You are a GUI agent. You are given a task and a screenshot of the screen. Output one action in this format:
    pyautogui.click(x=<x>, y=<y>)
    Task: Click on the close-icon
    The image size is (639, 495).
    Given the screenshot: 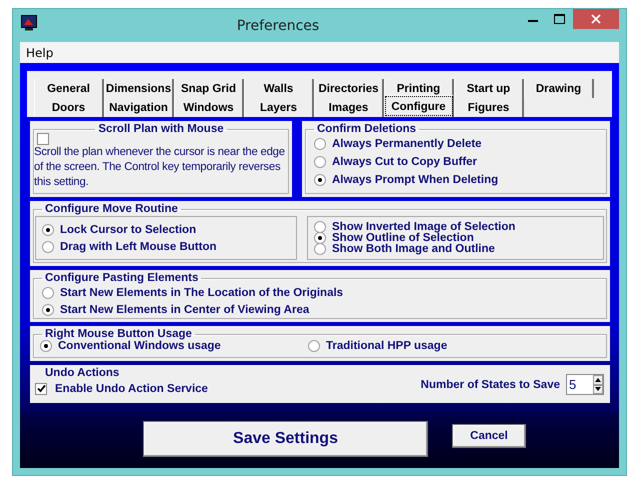 What is the action you would take?
    pyautogui.click(x=596, y=19)
    